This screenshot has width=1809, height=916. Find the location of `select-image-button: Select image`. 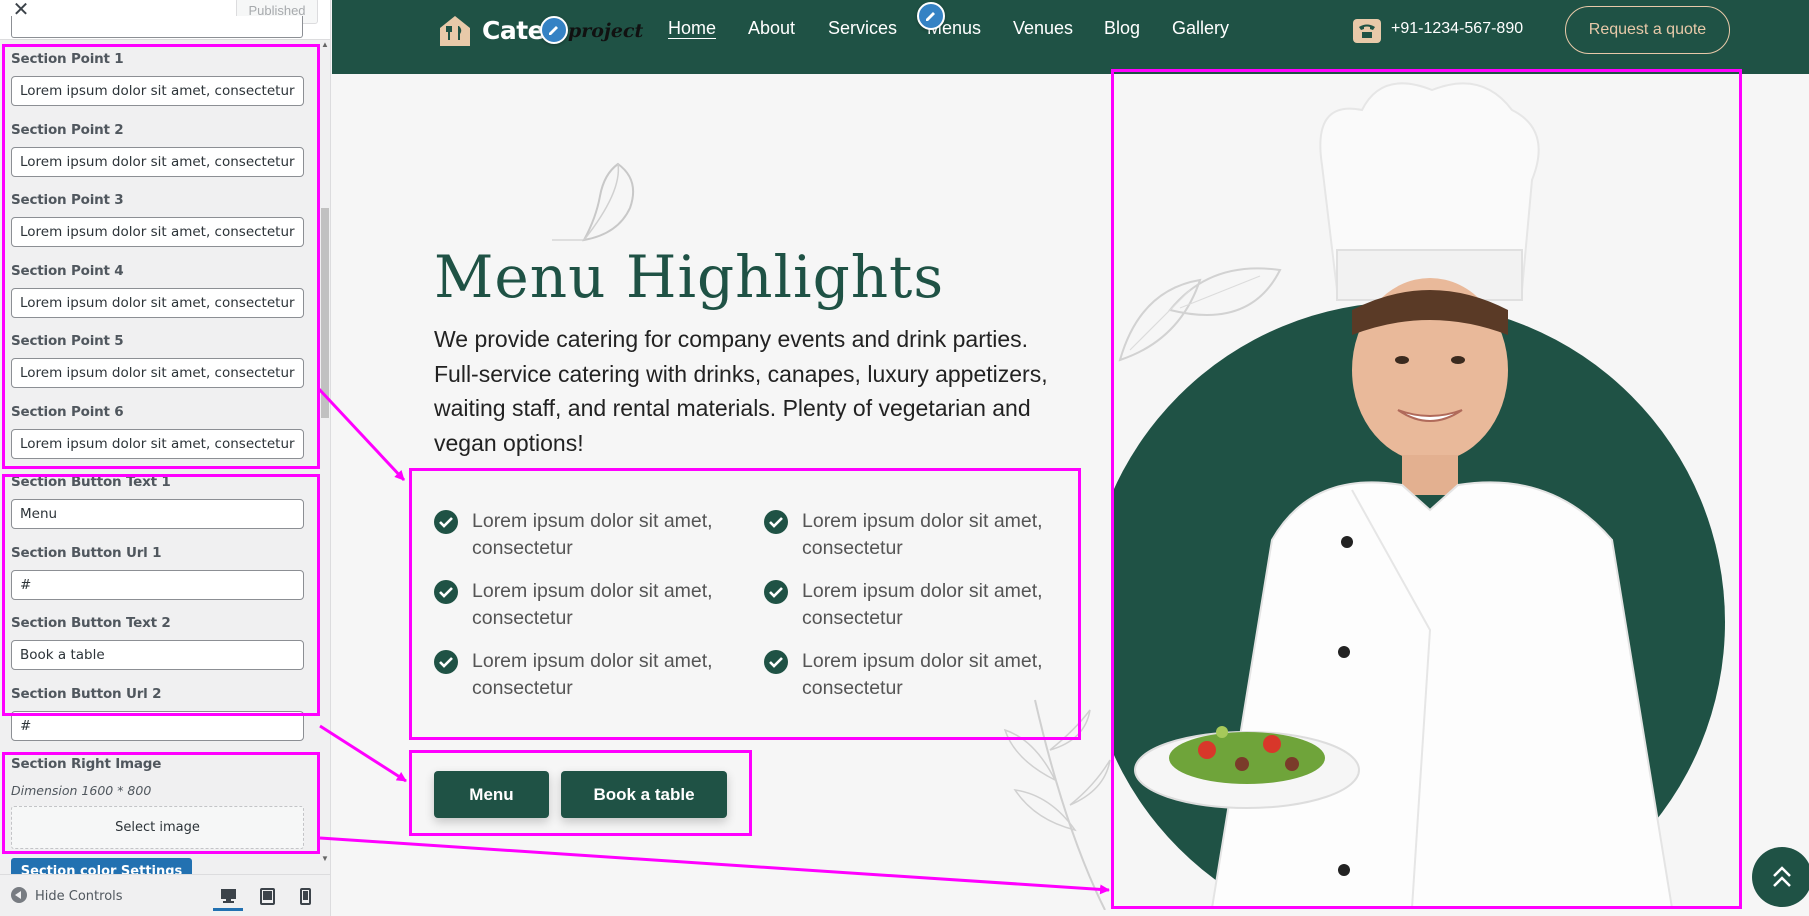

select-image-button: Select image is located at coordinates (157, 827).